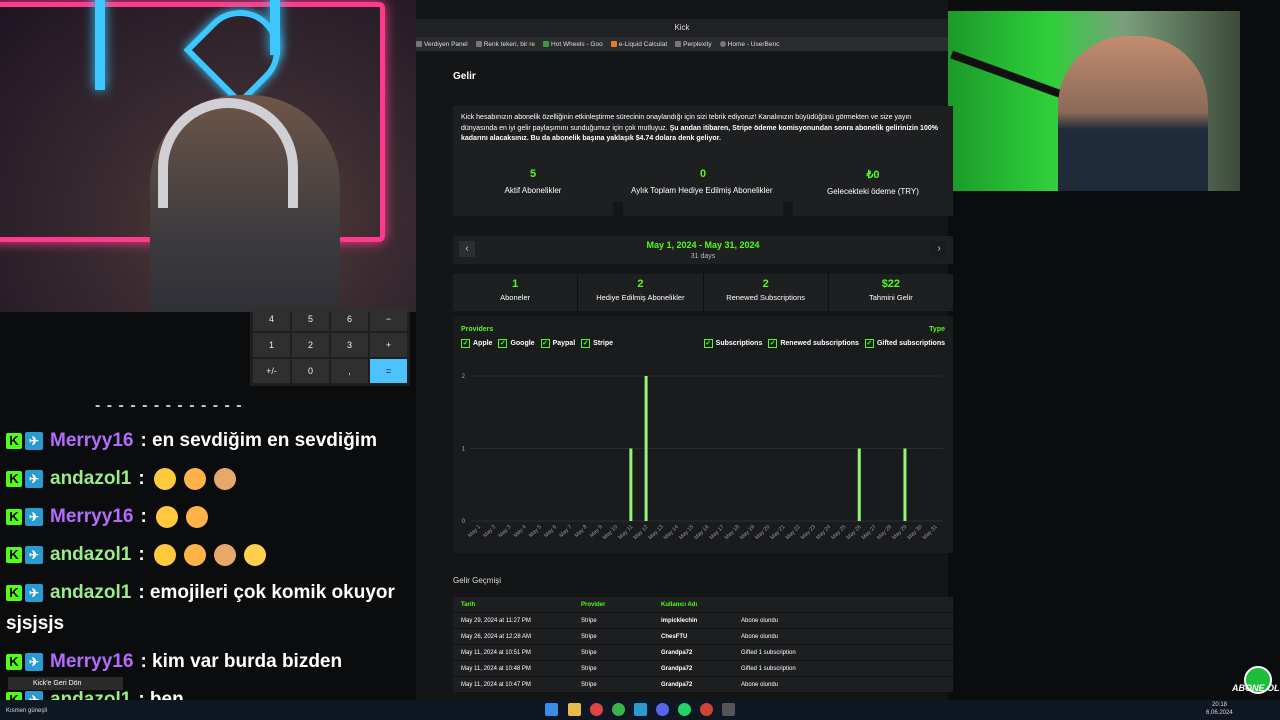 Image resolution: width=1280 pixels, height=720 pixels. What do you see at coordinates (349, 371) in the screenshot?
I see `calc-key: ,` at bounding box center [349, 371].